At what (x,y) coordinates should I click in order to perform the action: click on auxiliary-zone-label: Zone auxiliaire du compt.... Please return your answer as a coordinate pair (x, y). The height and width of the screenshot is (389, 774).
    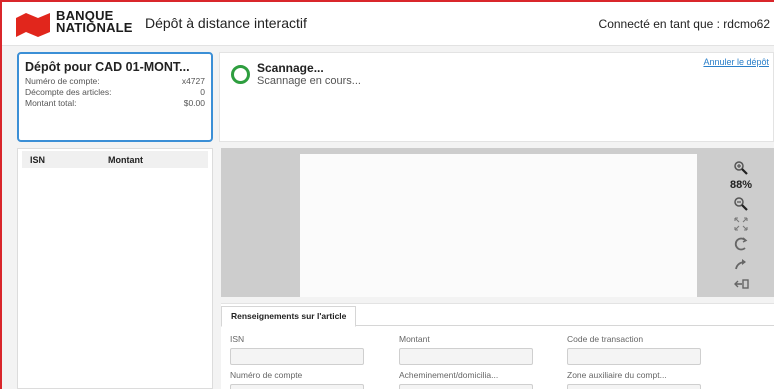
    Looking at the image, I should click on (617, 375).